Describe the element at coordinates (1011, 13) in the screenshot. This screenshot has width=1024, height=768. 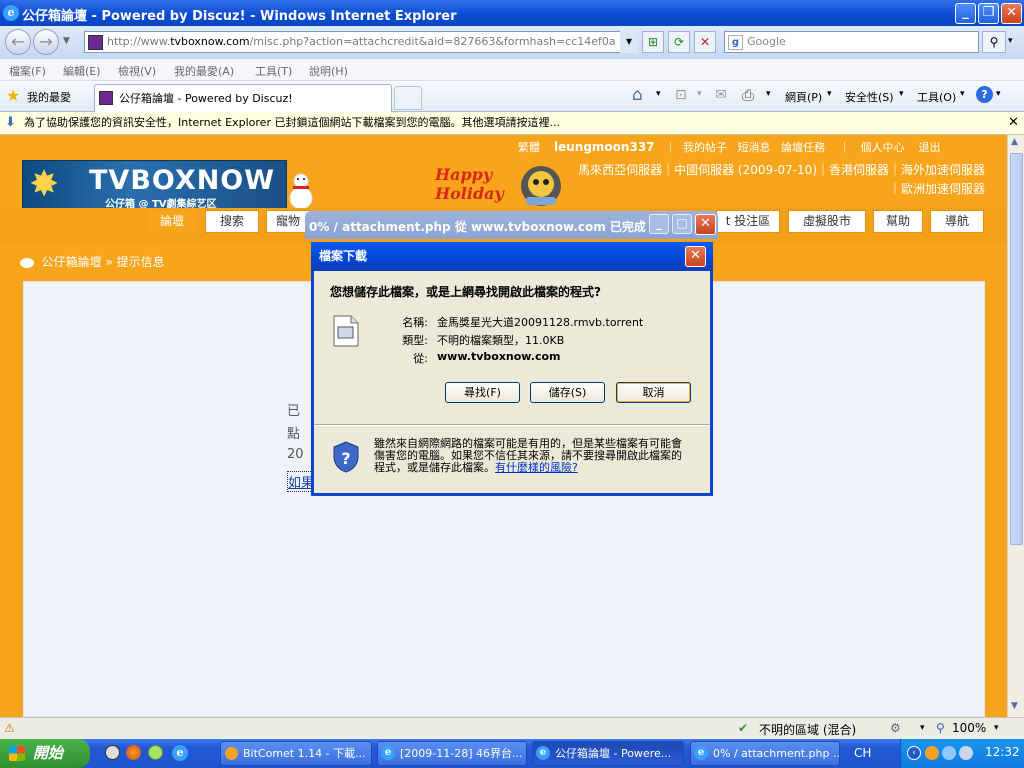
I see `close-button: ✕` at that location.